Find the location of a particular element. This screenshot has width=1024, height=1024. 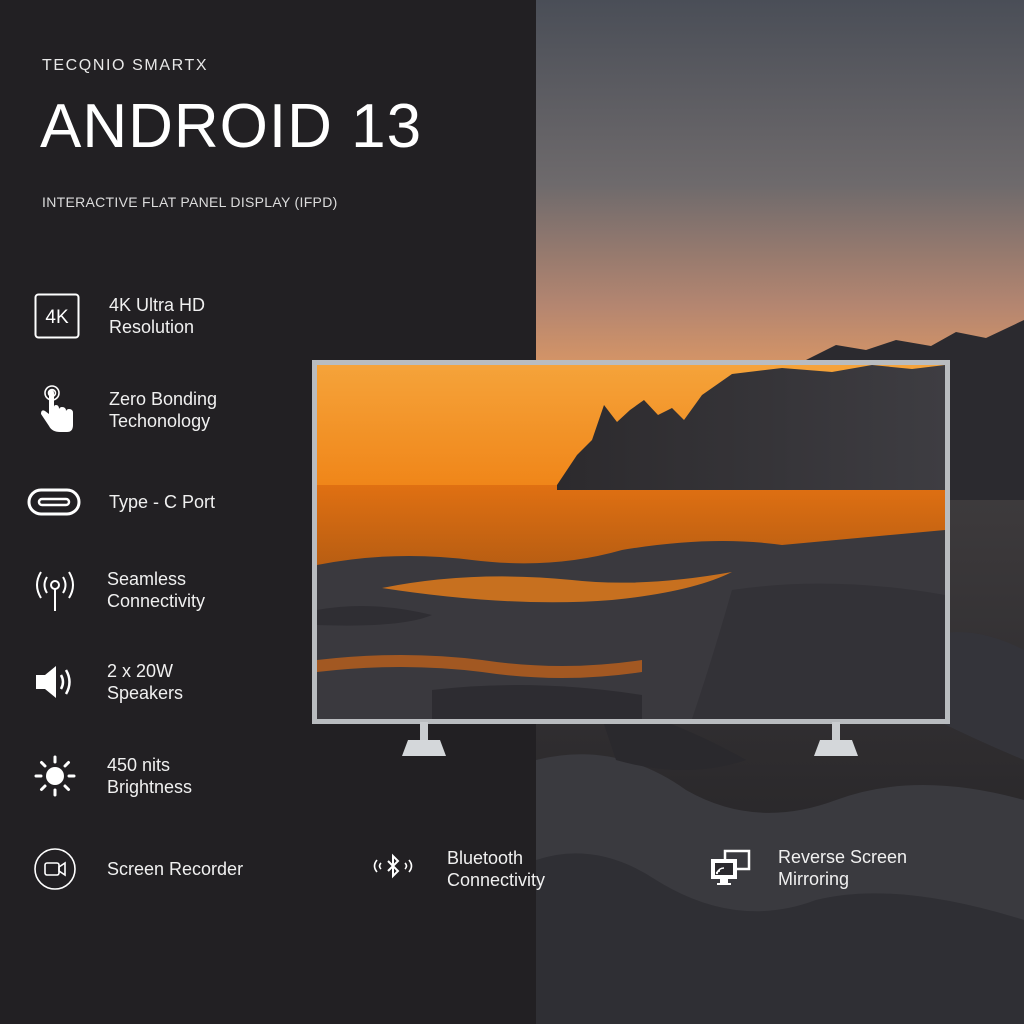

feature-seamless-connectivity: Seamless Connectivity is located at coordinates (118, 590).